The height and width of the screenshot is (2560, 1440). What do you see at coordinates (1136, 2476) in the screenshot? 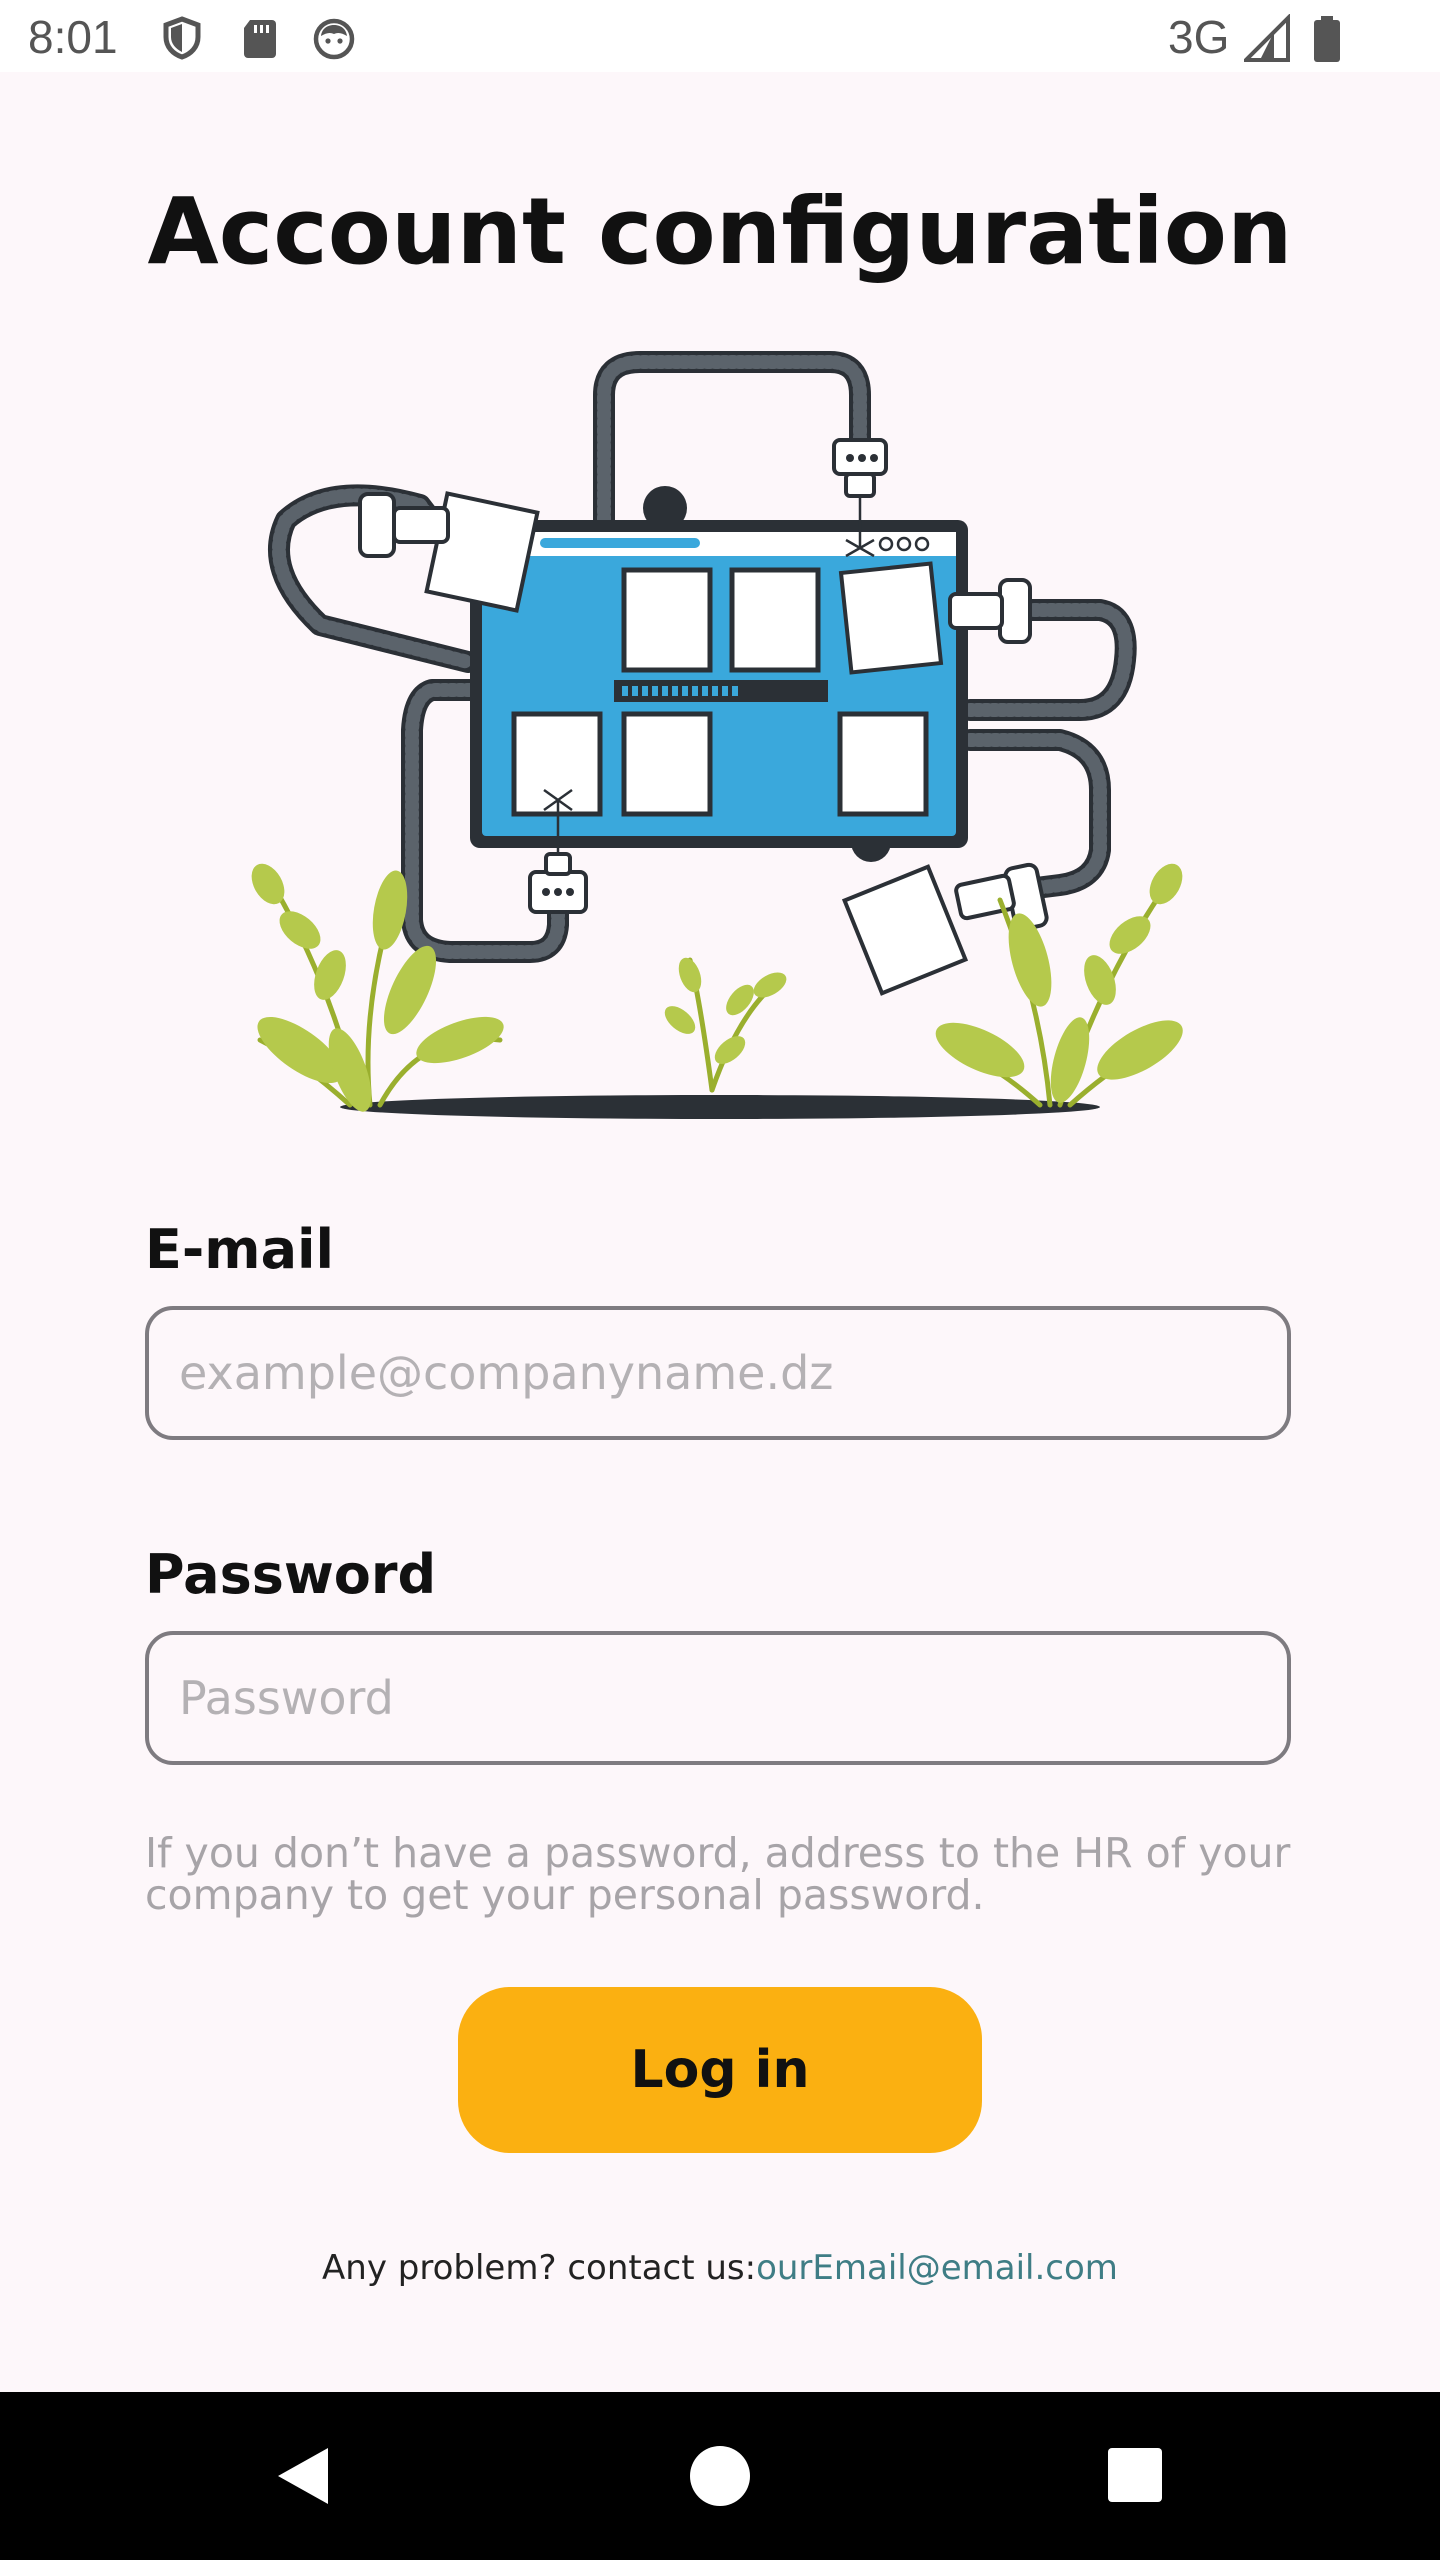
I see `recents-icon` at bounding box center [1136, 2476].